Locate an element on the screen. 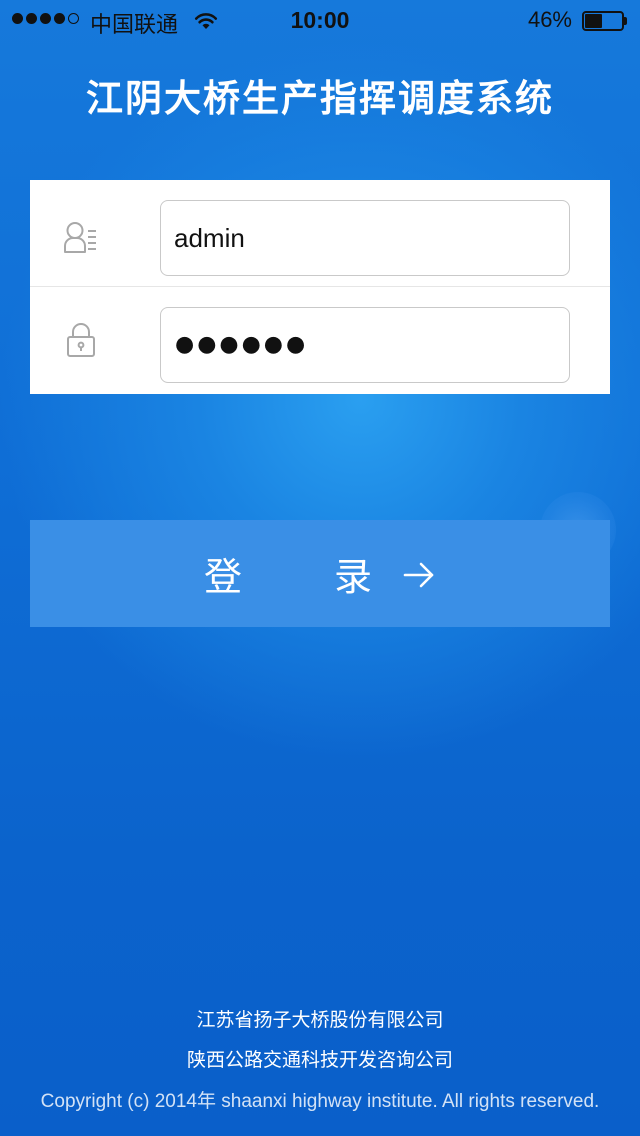 This screenshot has width=640, height=1136. username-row: admin is located at coordinates (320, 233).